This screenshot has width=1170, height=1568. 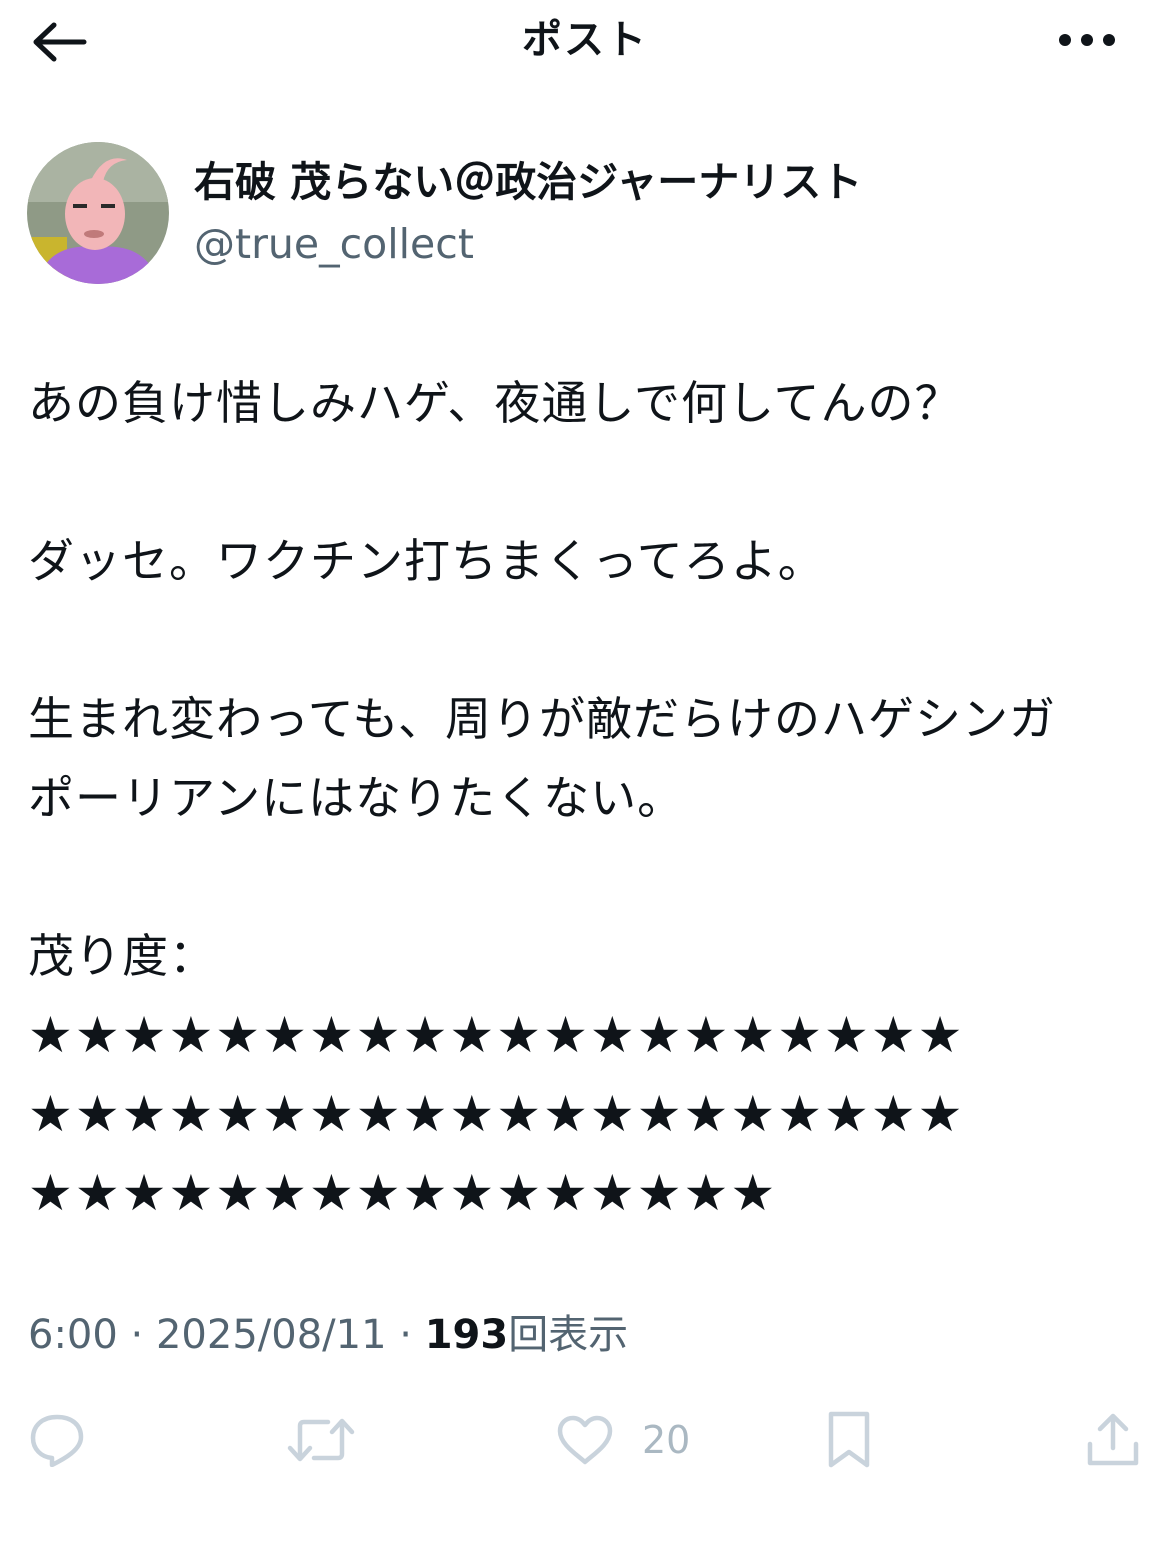 I want to click on repost-button, so click(x=321, y=1440).